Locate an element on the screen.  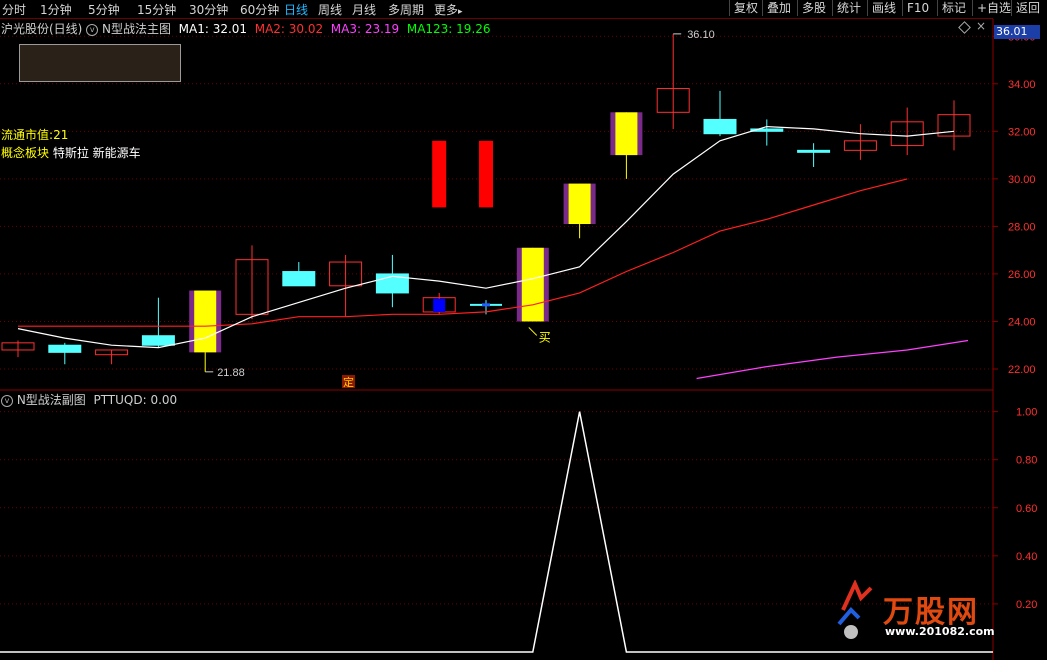
concept-value: 特斯拉 新能源车 is located at coordinates (96, 153).